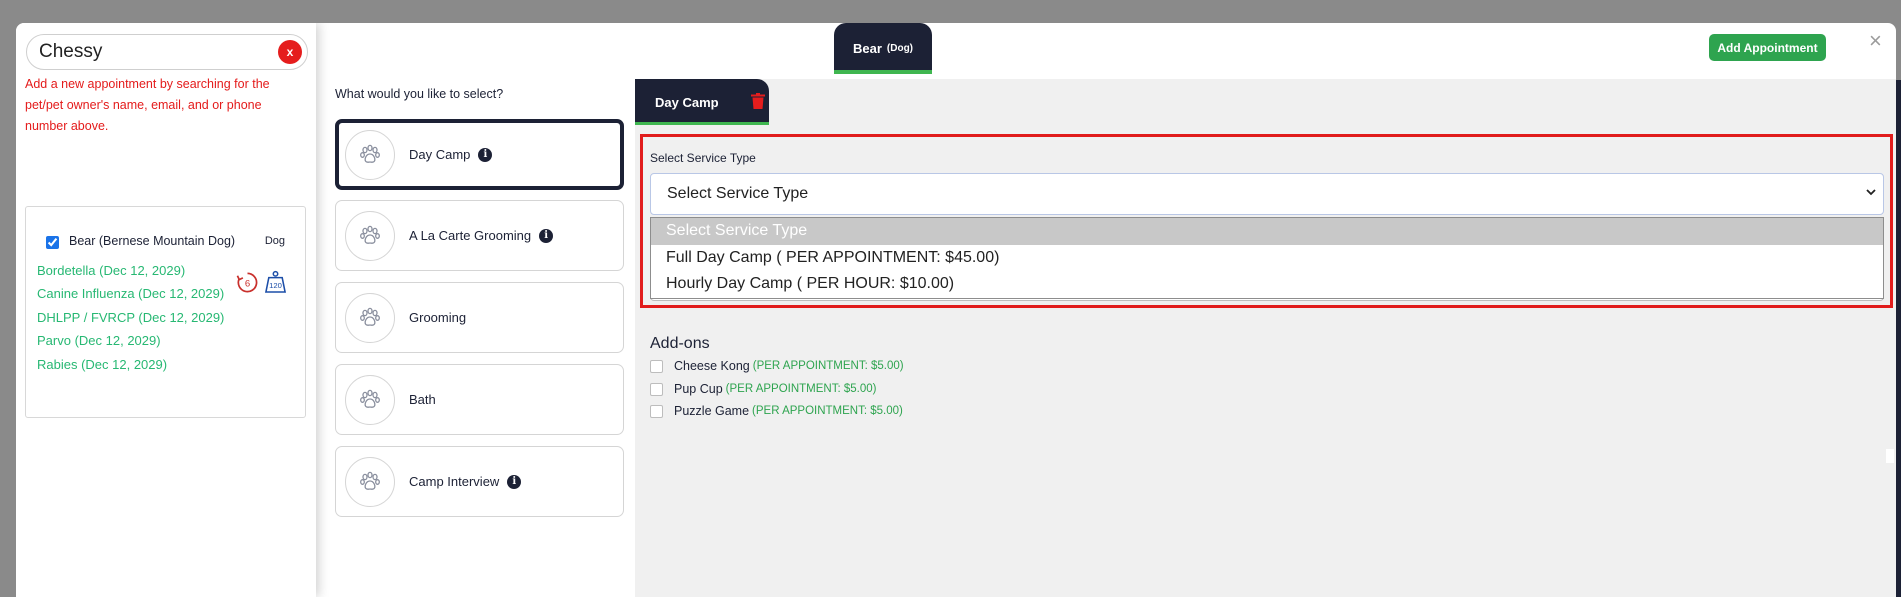 The image size is (1901, 597). What do you see at coordinates (1890, 456) in the screenshot?
I see `scrollbar` at bounding box center [1890, 456].